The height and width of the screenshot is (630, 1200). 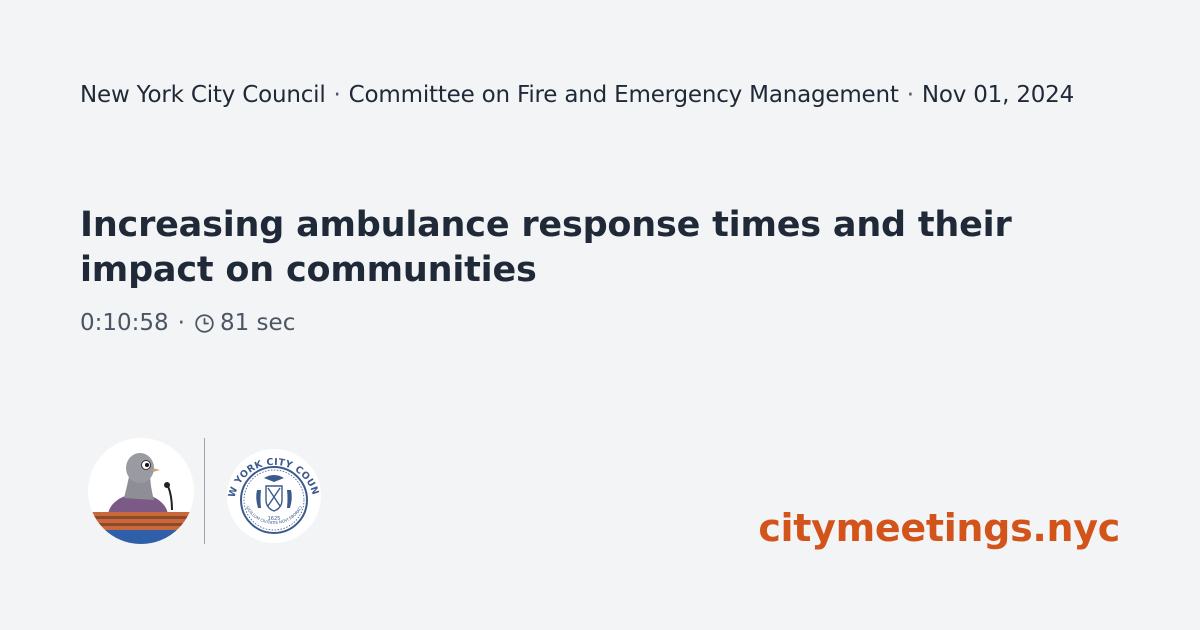 I want to click on meeting-date: Nov 01, 2024, so click(x=998, y=95).